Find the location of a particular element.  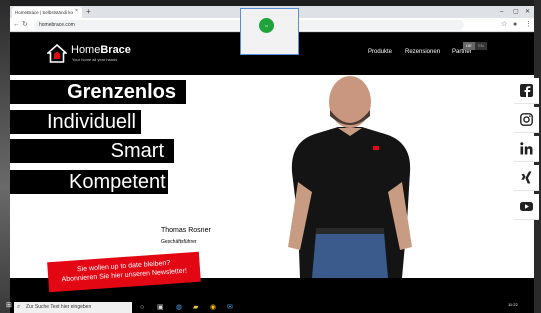

file-explorer-icon: ▰ is located at coordinates (195, 307).